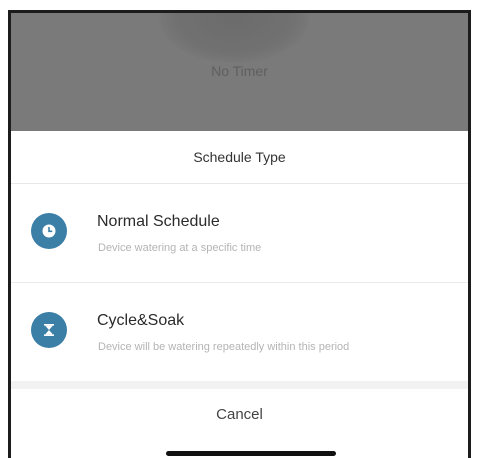 This screenshot has height=458, width=479. I want to click on option-subtitle: Device watering at a specific time, so click(180, 248).